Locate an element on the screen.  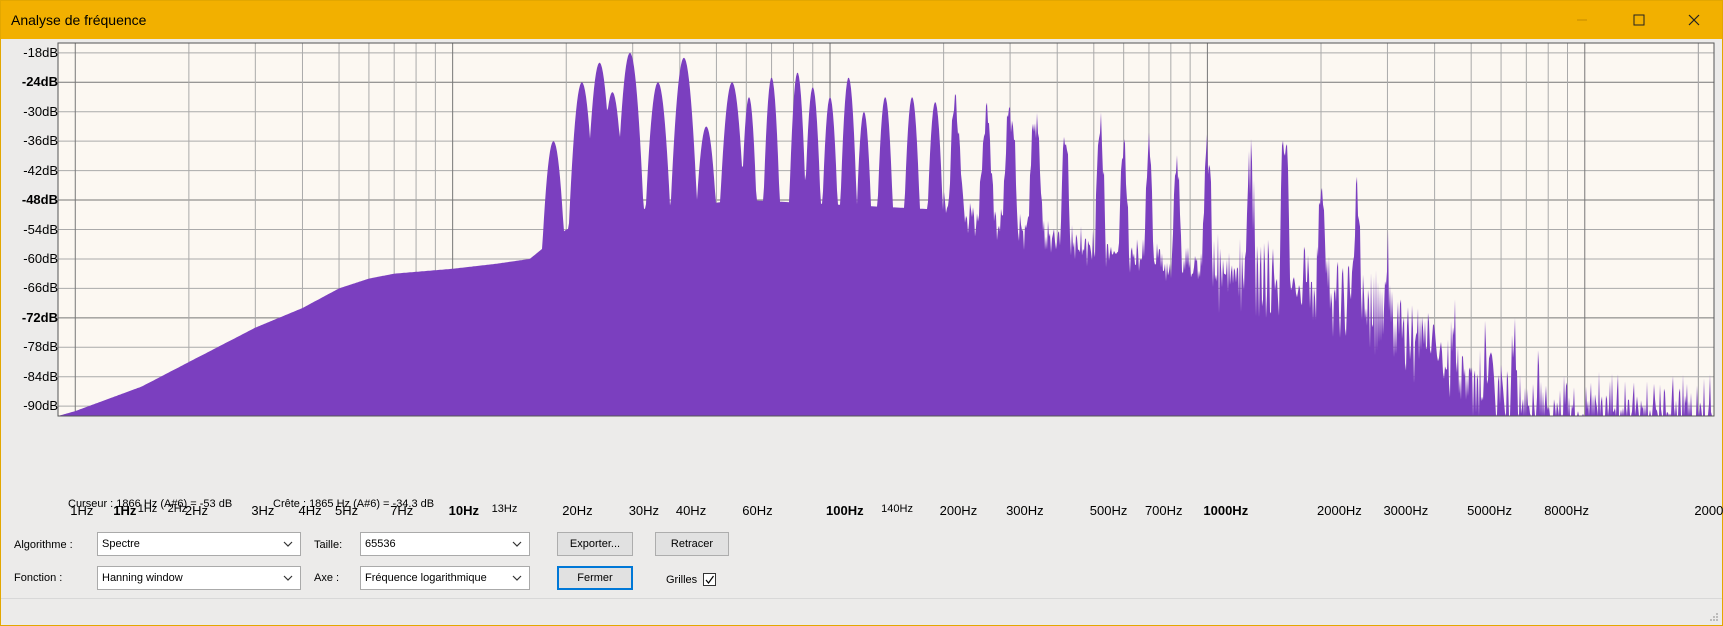
close-icon is located at coordinates (1693, 20).